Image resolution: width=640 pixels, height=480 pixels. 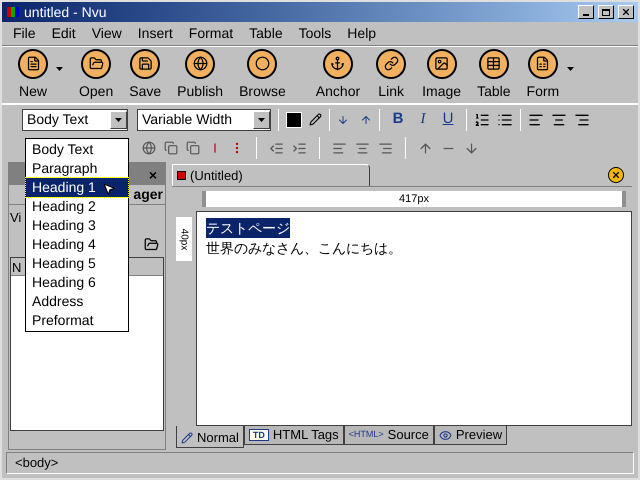 What do you see at coordinates (187, 438) in the screenshot?
I see `pen-icon` at bounding box center [187, 438].